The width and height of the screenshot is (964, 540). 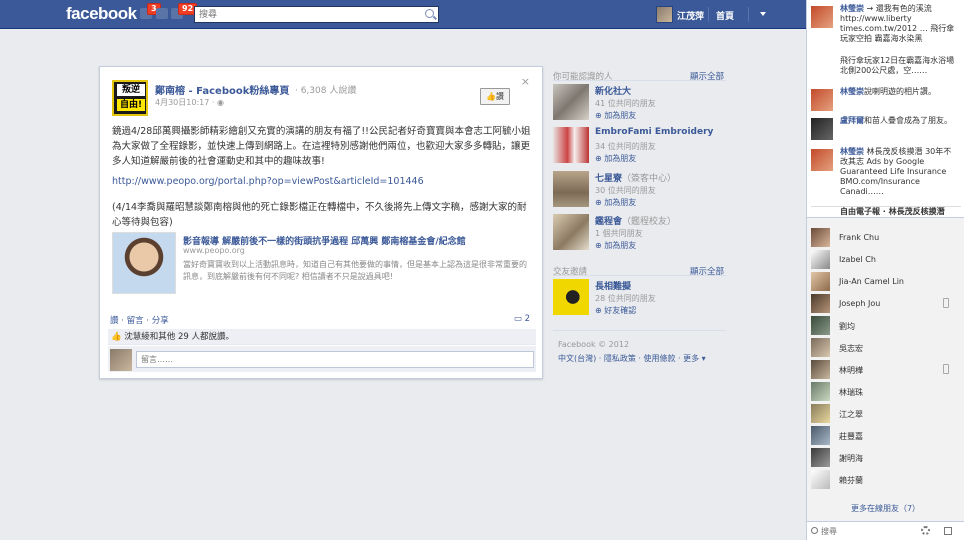 I want to click on comment-input, so click(x=335, y=359).